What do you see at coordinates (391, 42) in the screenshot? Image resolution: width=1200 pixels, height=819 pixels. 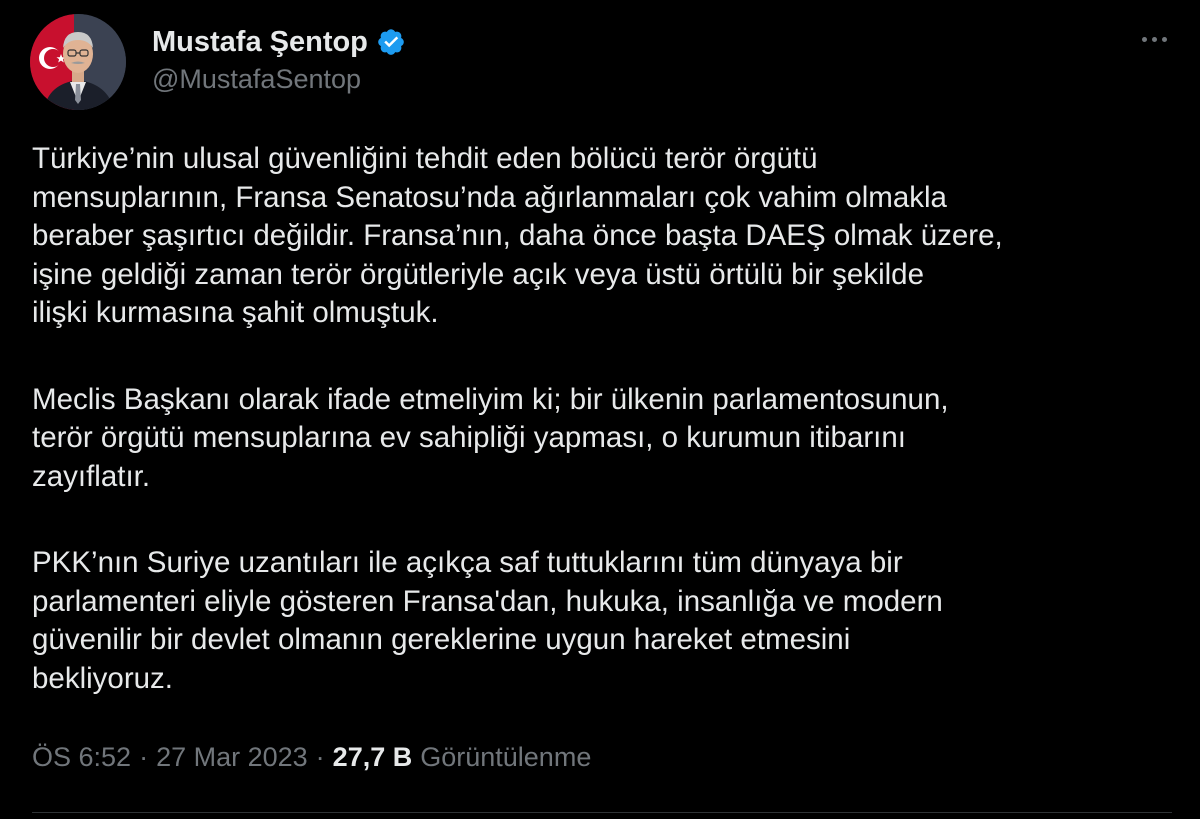 I see `verified-badge-icon` at bounding box center [391, 42].